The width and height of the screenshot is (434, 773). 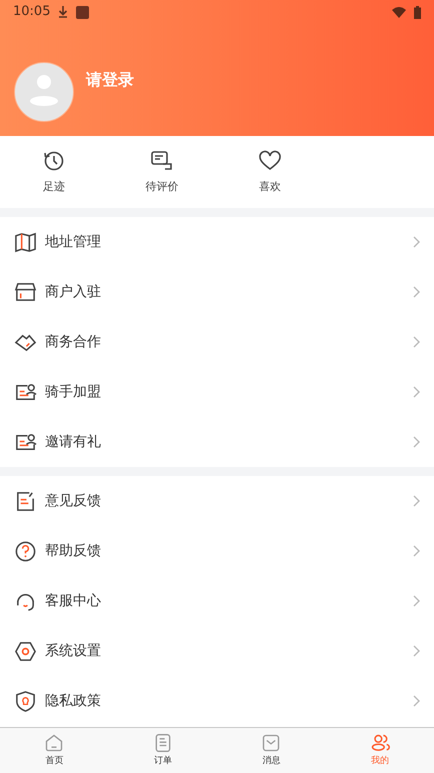 What do you see at coordinates (73, 392) in the screenshot?
I see `menu-label: 骑手加盟` at bounding box center [73, 392].